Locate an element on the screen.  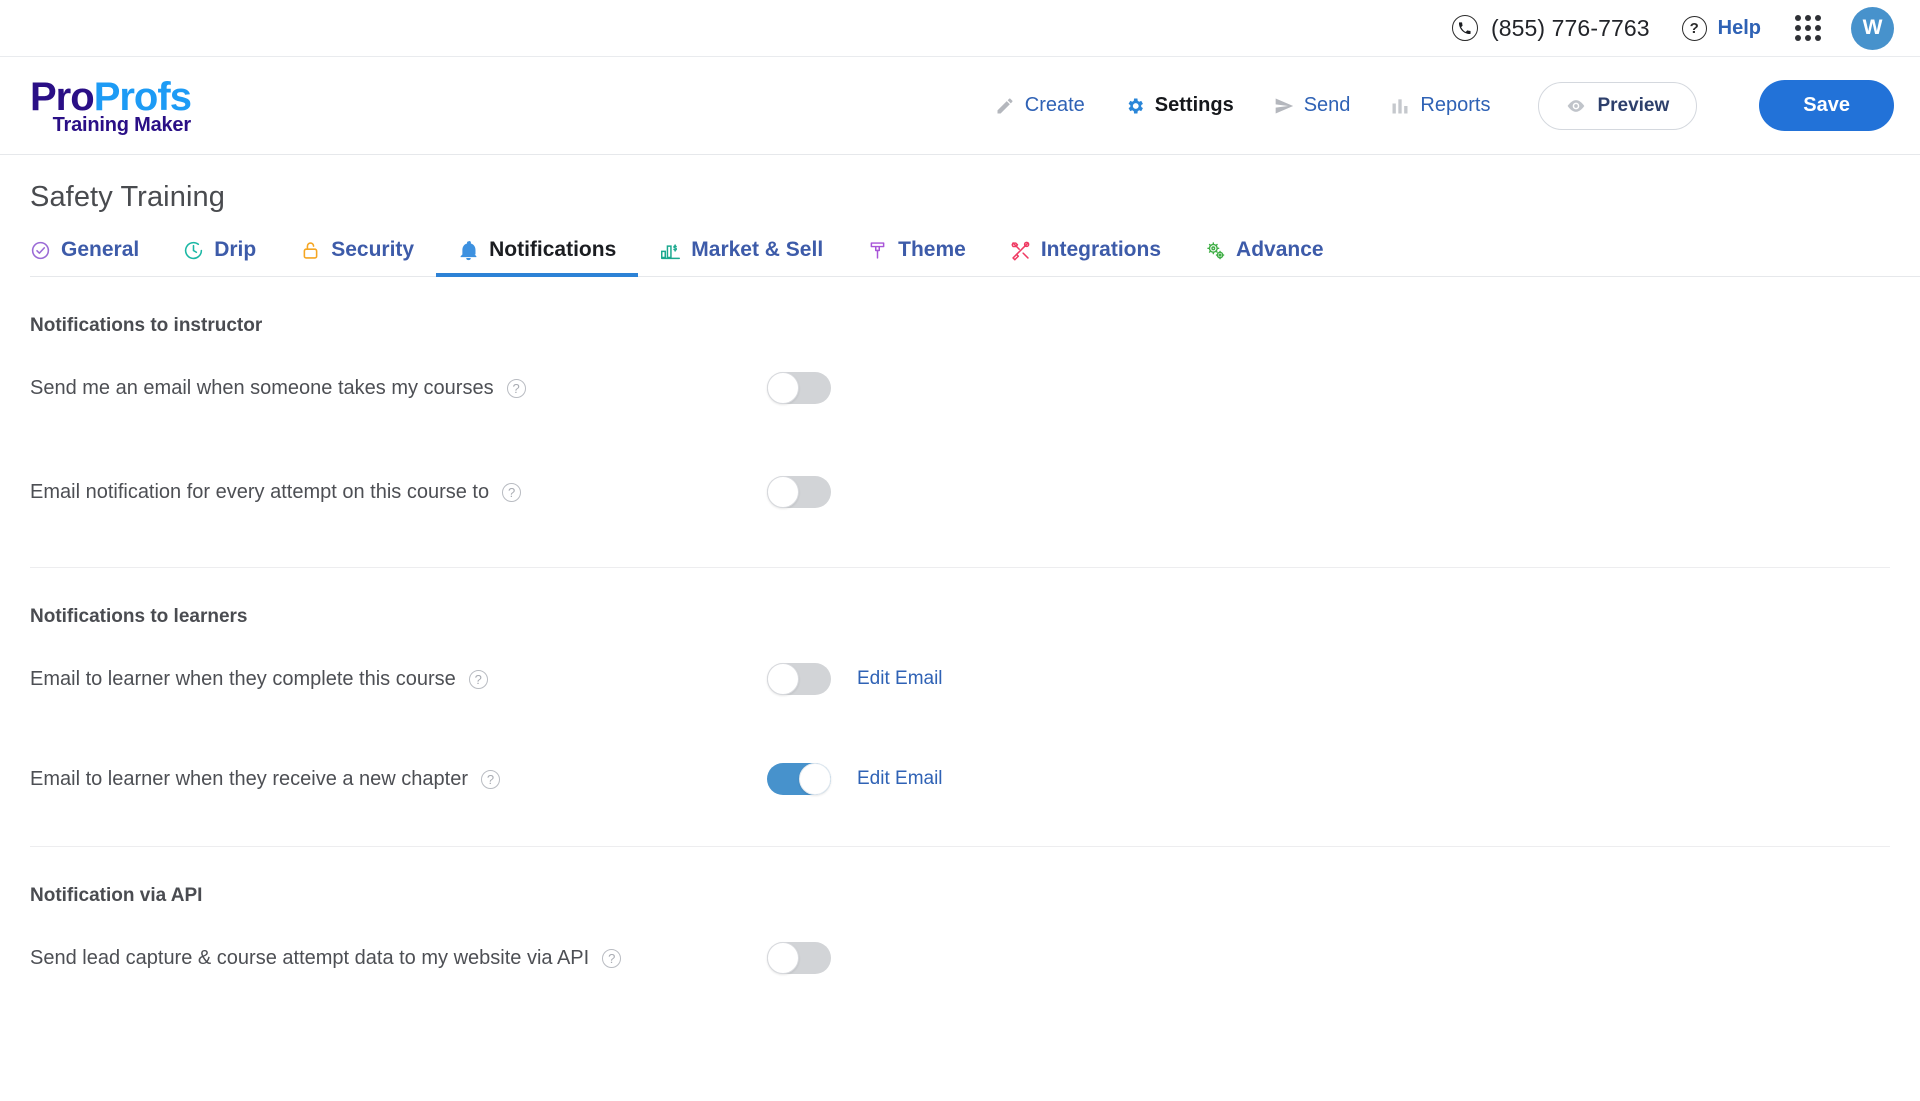
gear-icon is located at coordinates (1135, 106).